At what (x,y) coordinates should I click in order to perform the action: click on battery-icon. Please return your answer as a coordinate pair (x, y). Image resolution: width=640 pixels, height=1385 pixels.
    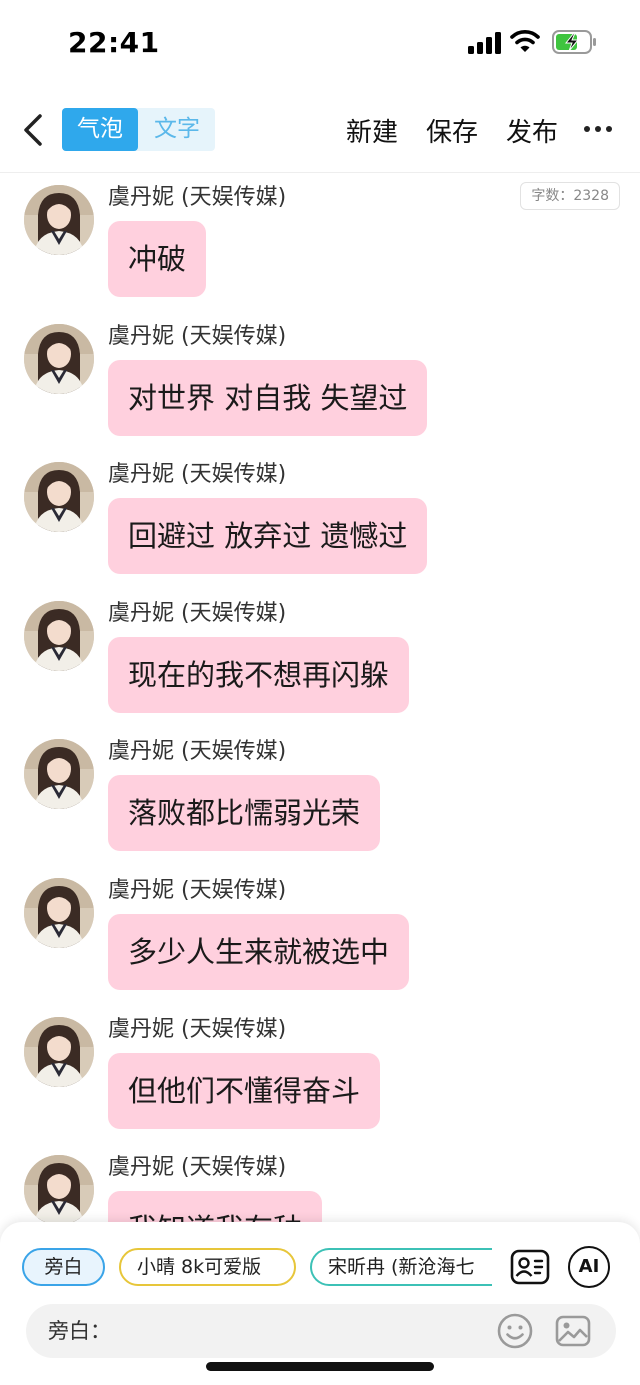
    Looking at the image, I should click on (574, 42).